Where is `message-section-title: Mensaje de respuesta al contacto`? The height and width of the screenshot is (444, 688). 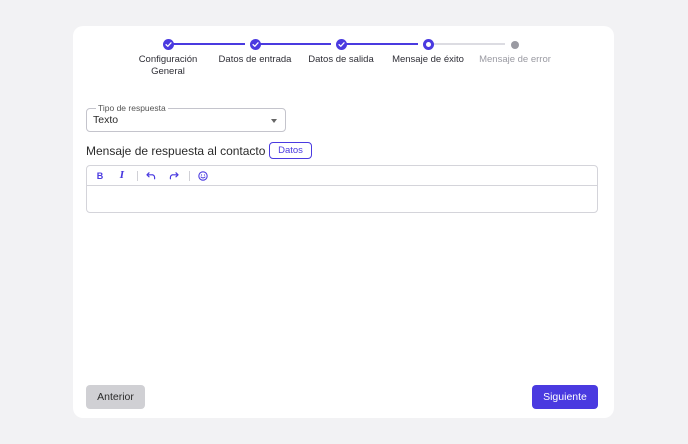 message-section-title: Mensaje de respuesta al contacto is located at coordinates (176, 151).